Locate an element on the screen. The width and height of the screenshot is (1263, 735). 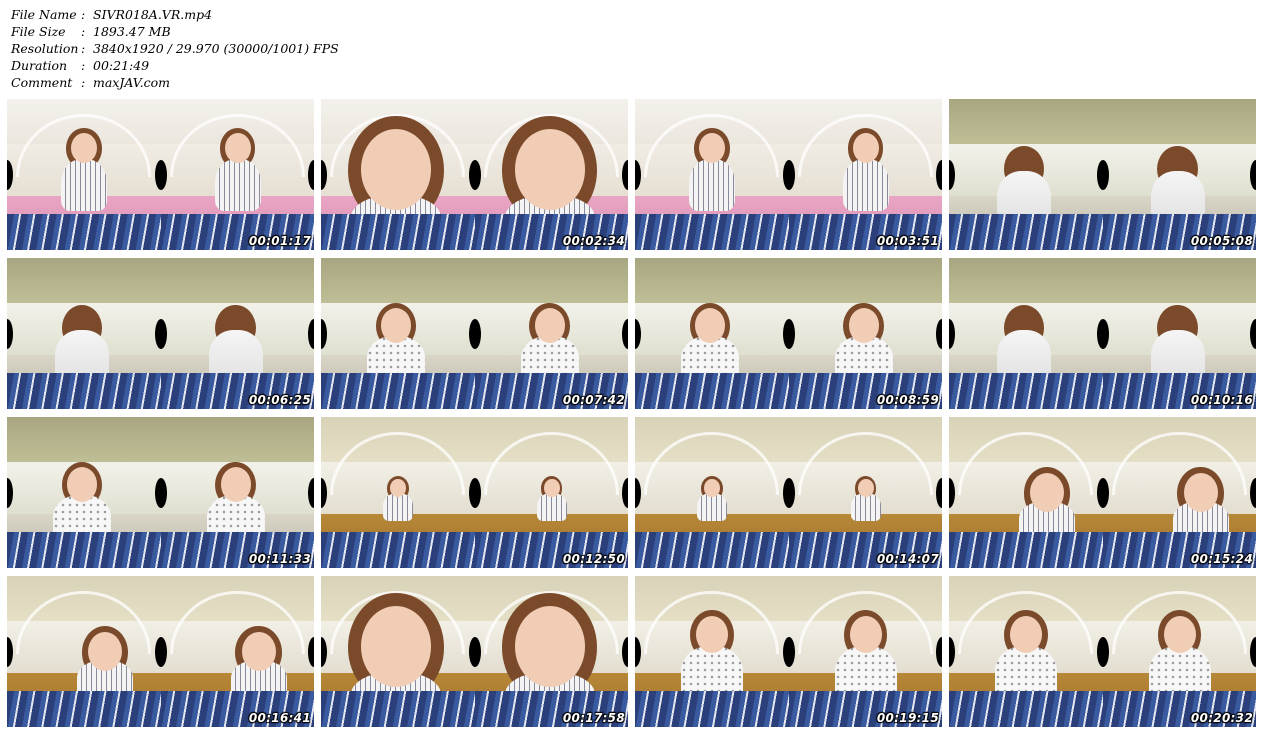
file-info-key: File Size is located at coordinates (38, 31).